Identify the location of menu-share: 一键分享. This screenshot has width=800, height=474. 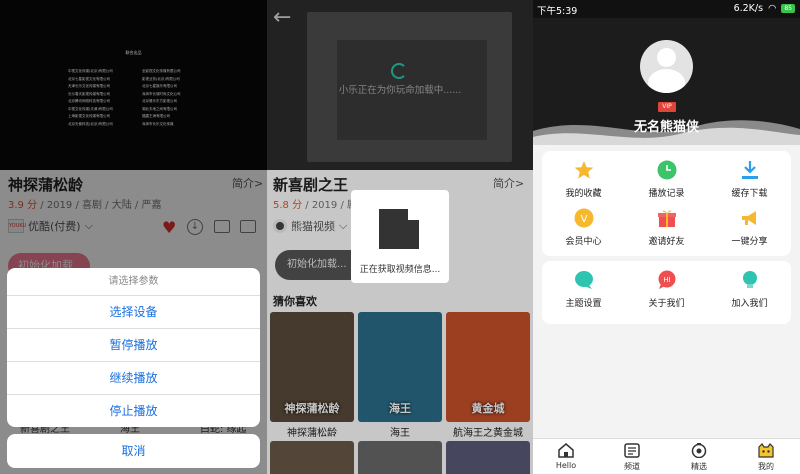
(749, 227).